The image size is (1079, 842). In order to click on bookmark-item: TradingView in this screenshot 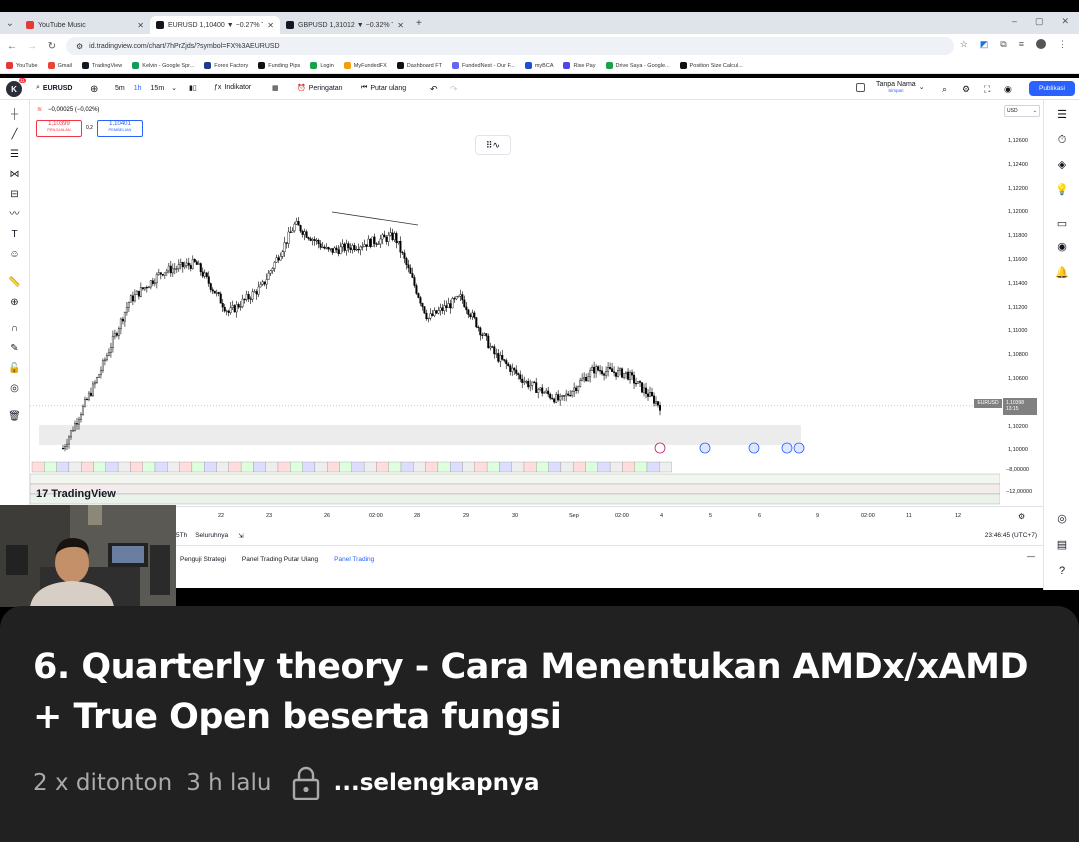, I will do `click(102, 65)`.